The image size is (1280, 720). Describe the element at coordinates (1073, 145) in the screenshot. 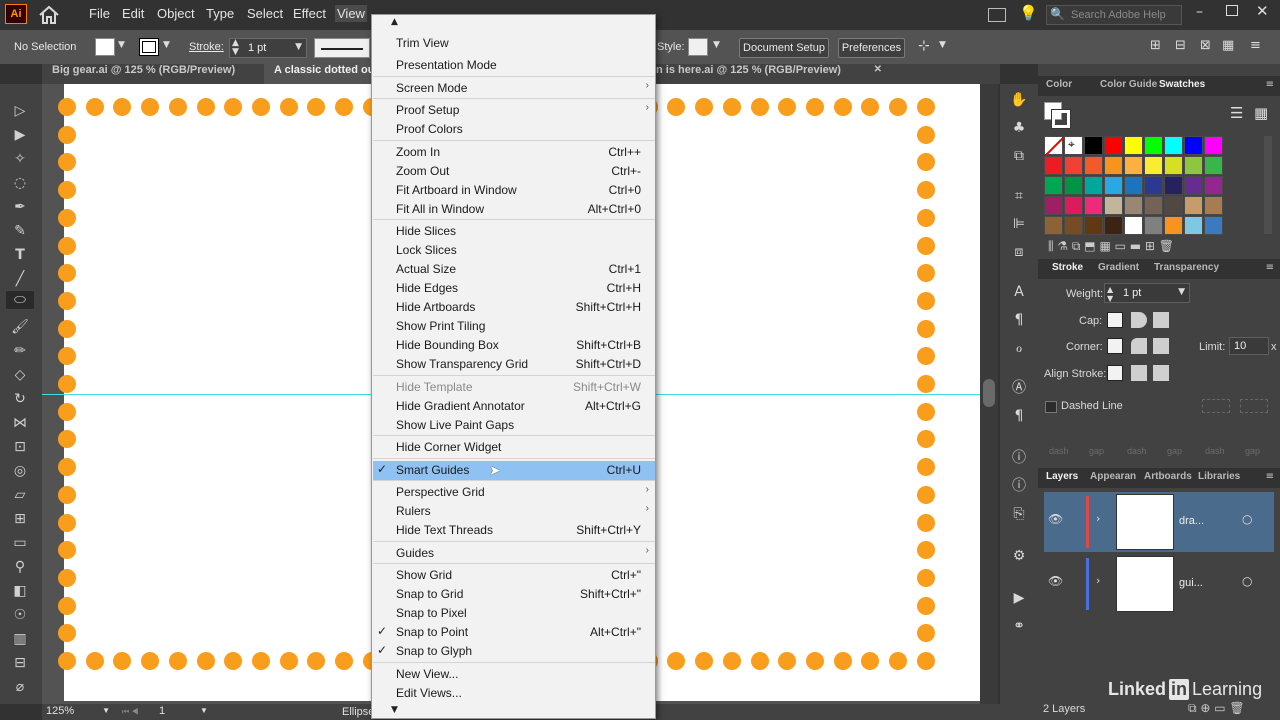

I see `registration-swatch: ⌖` at that location.